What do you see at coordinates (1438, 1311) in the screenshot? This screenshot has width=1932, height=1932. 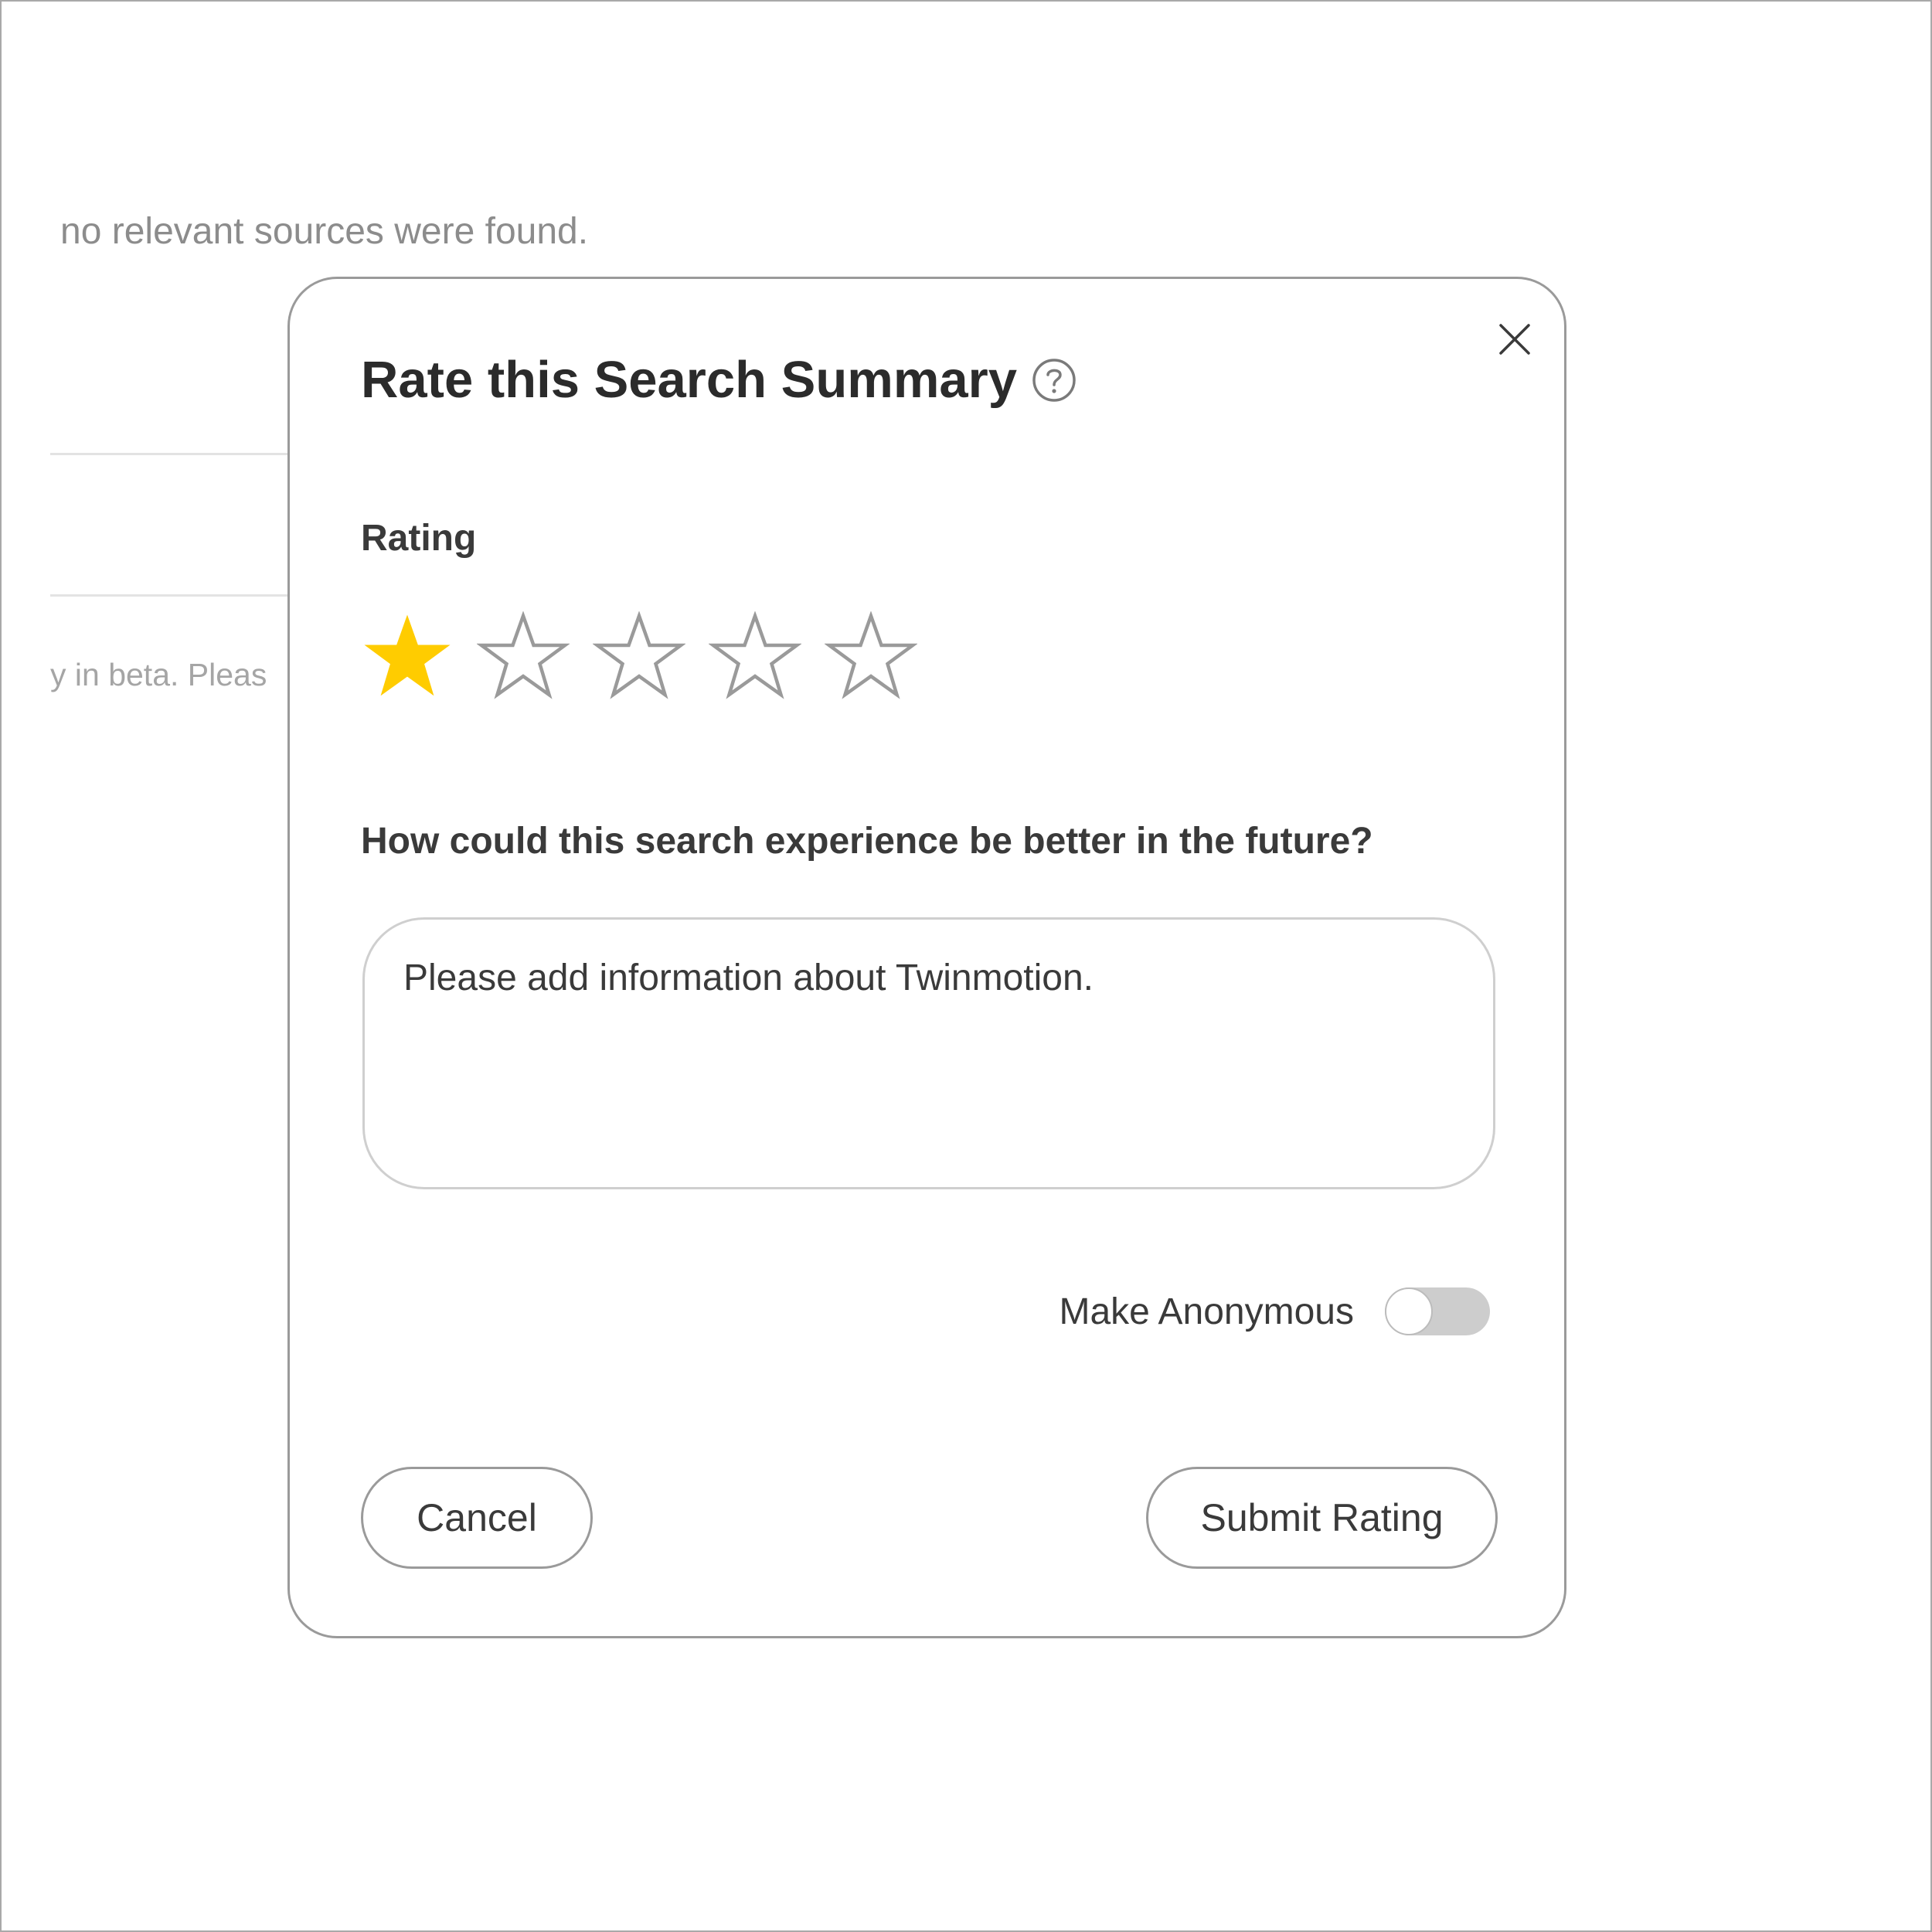 I see `make-anonymous-toggle` at bounding box center [1438, 1311].